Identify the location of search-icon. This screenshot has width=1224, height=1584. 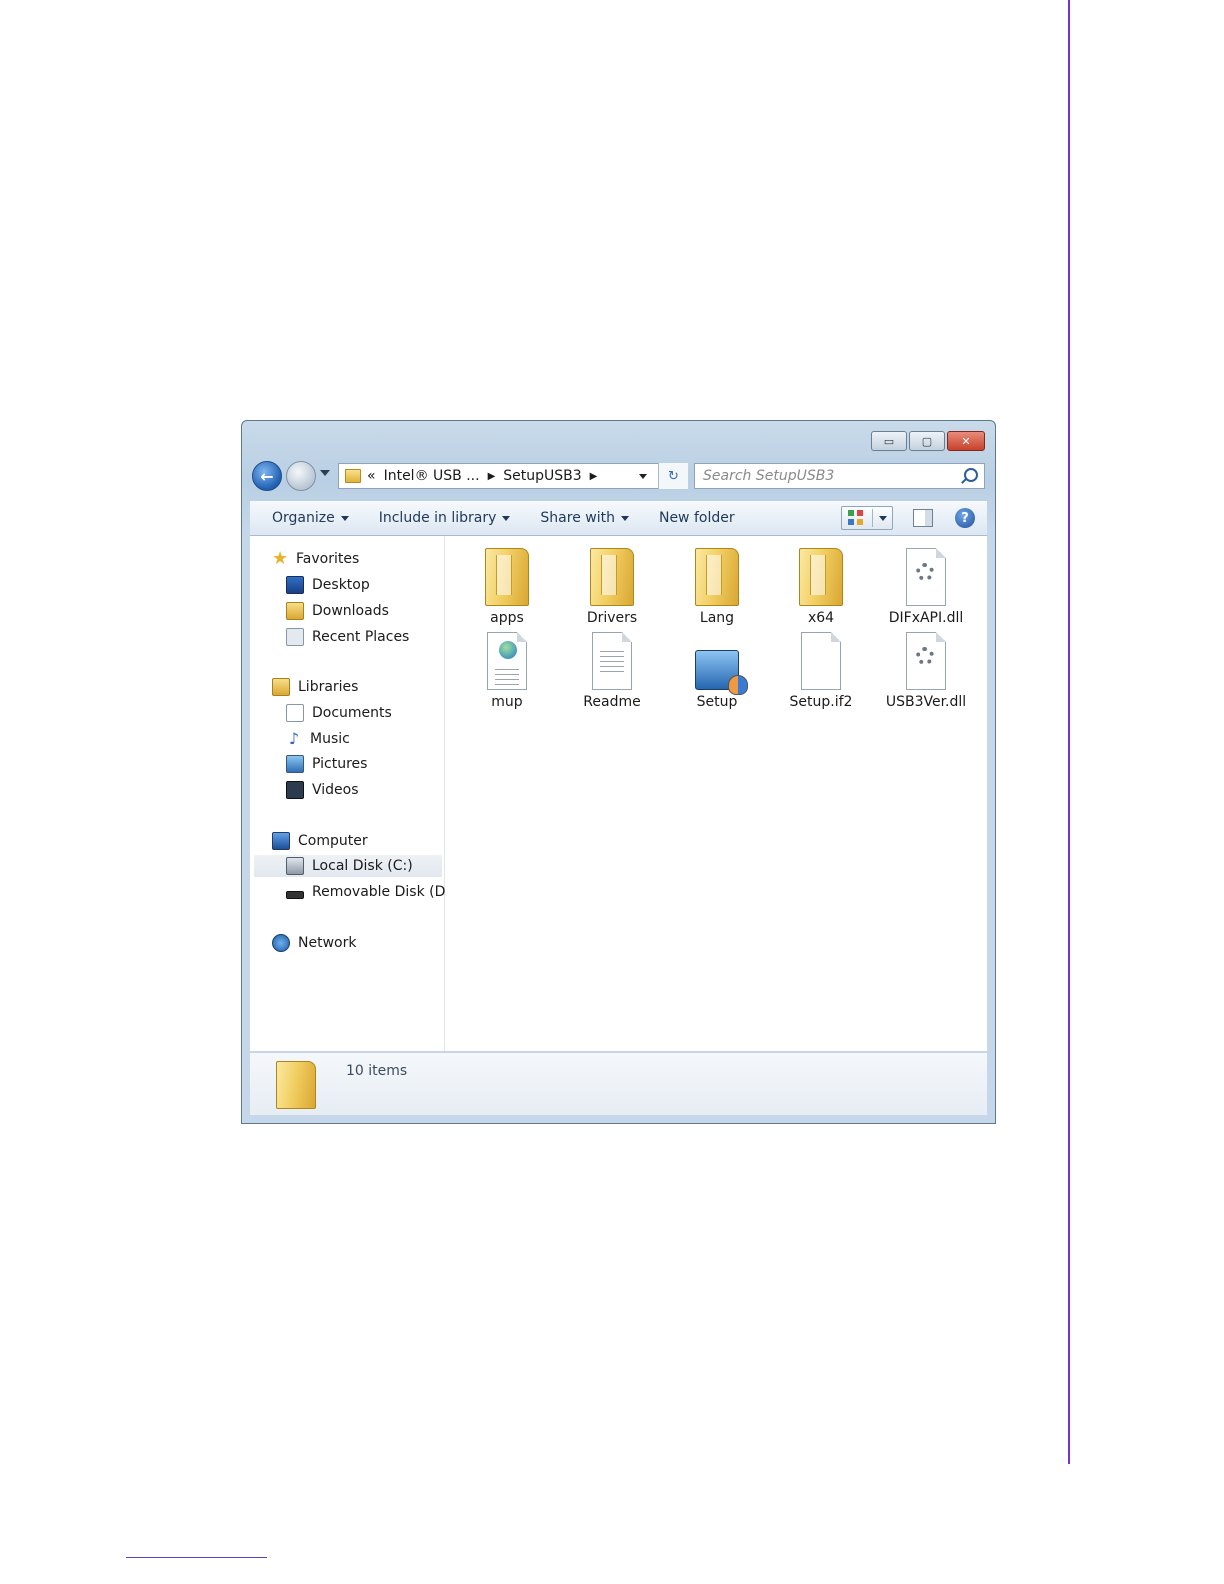
(971, 475).